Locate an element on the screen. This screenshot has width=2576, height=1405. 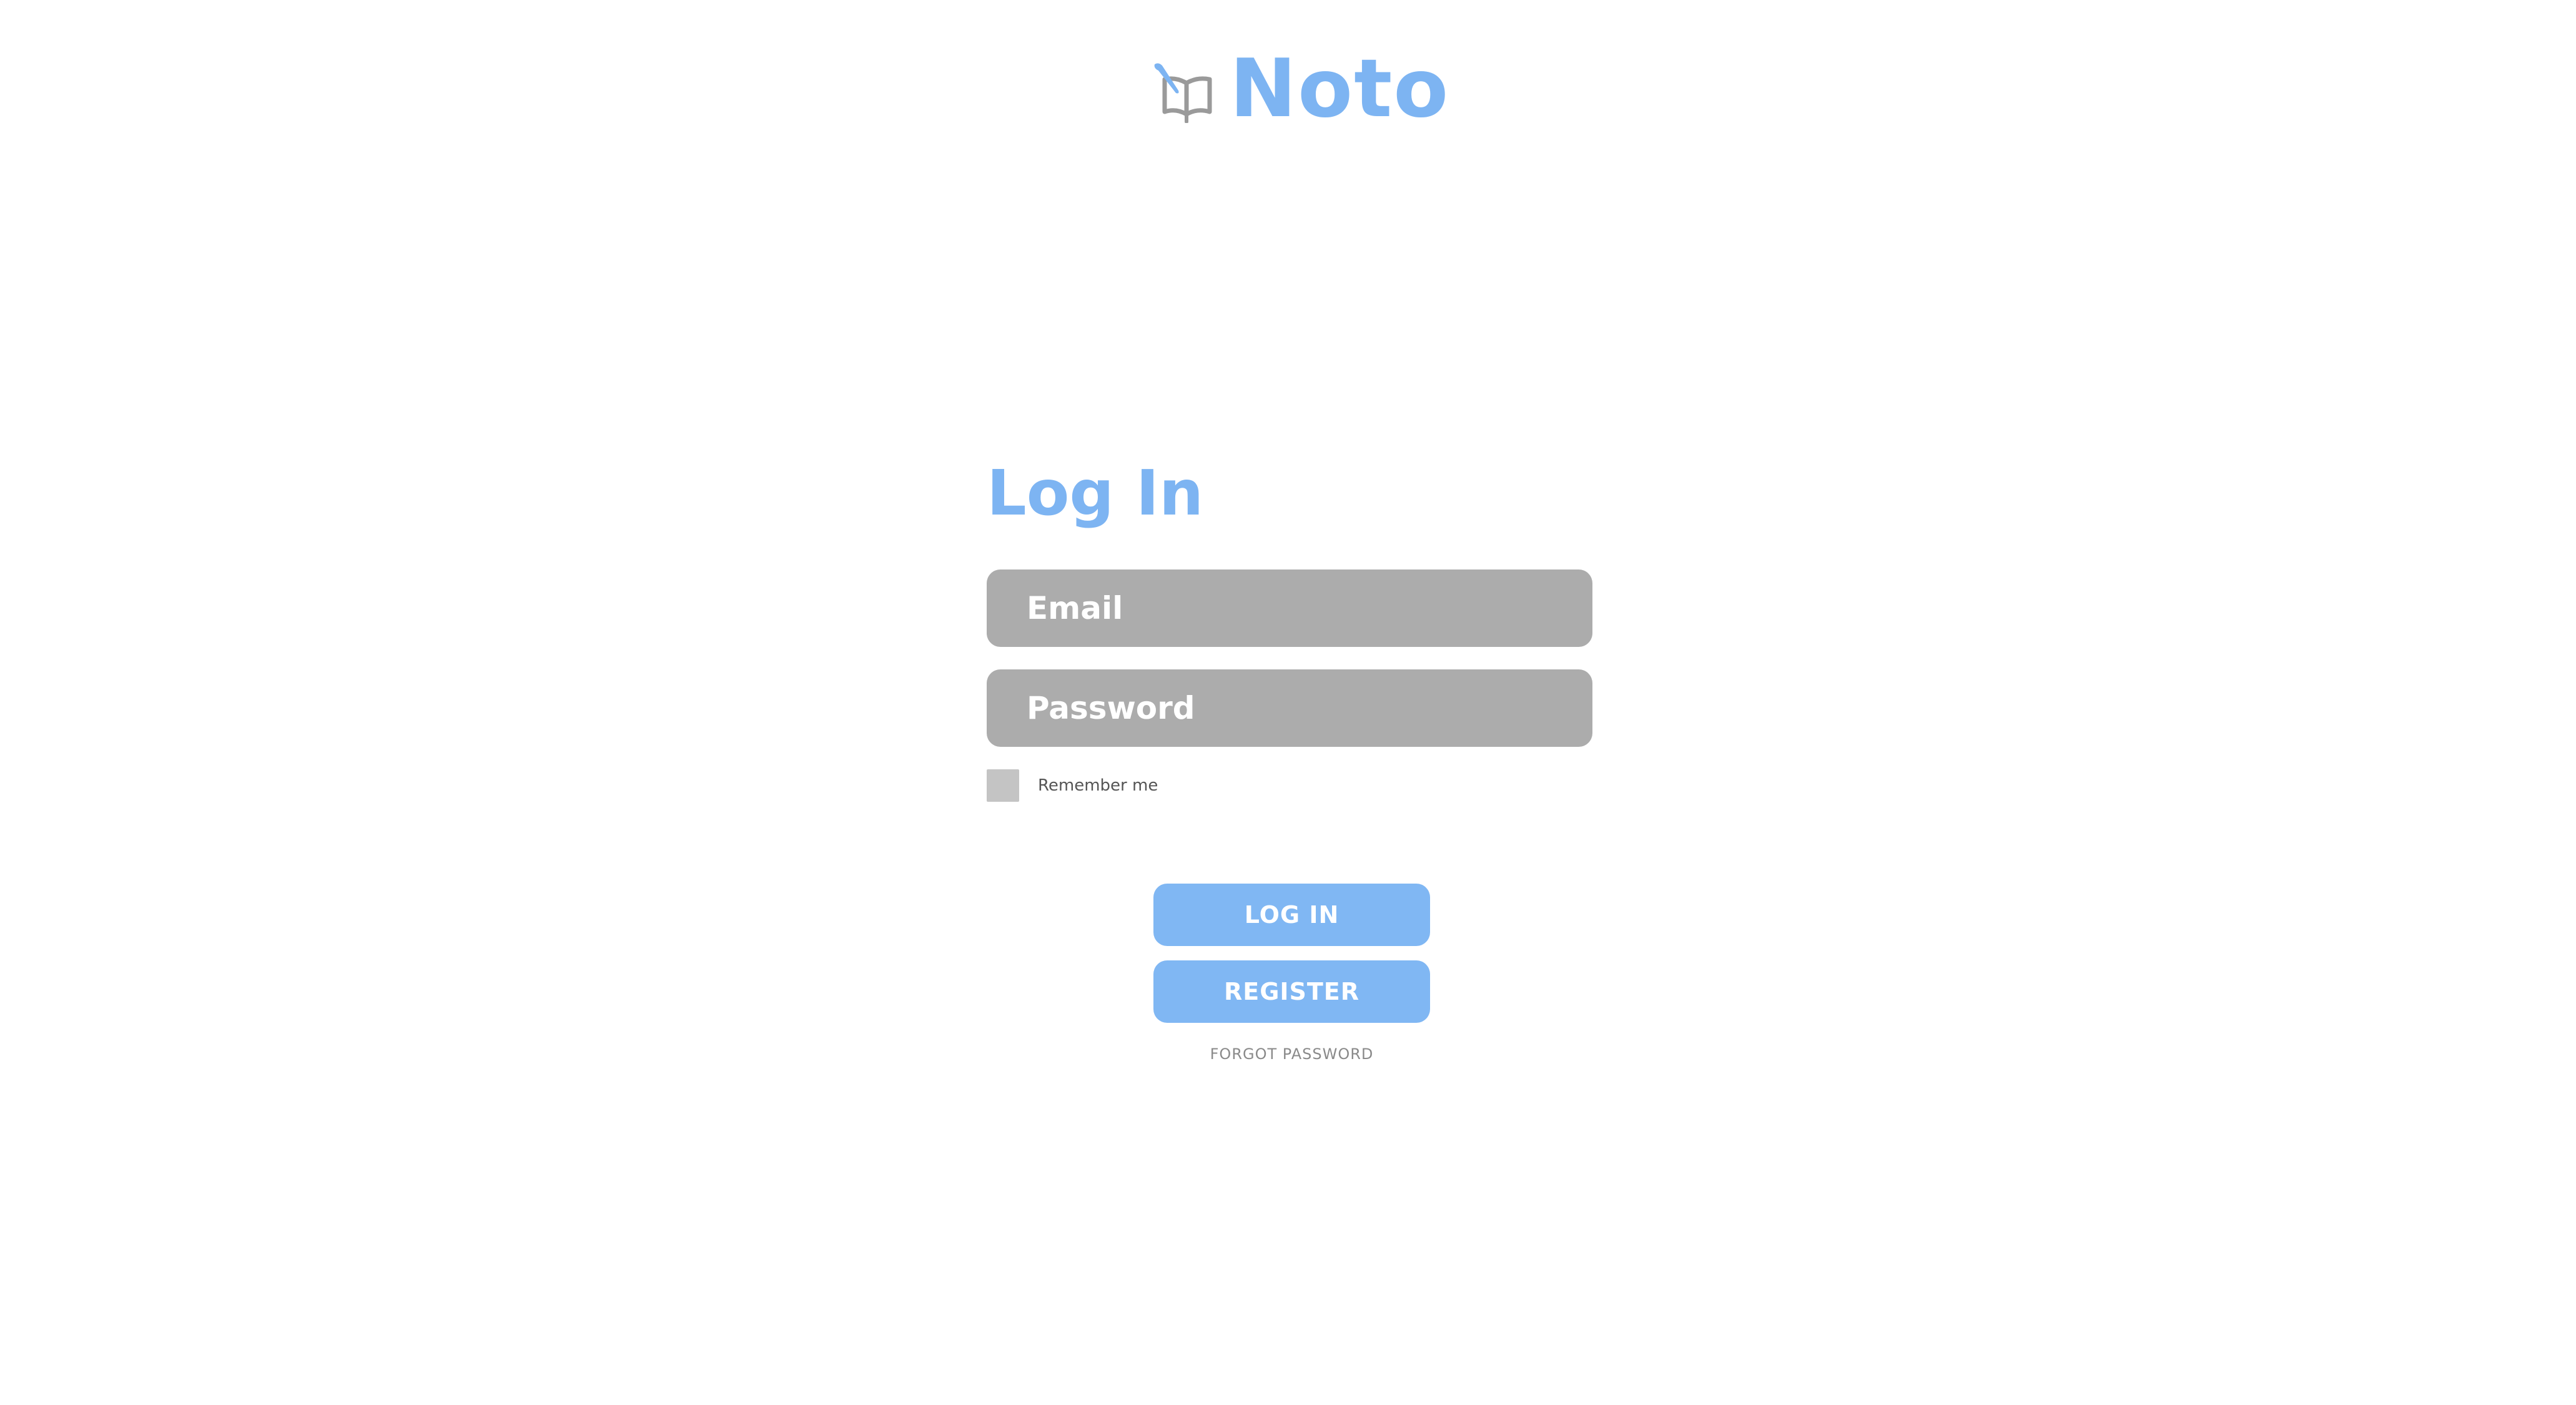
forgot-password-link: FORGOT PASSWORD is located at coordinates (1292, 1054).